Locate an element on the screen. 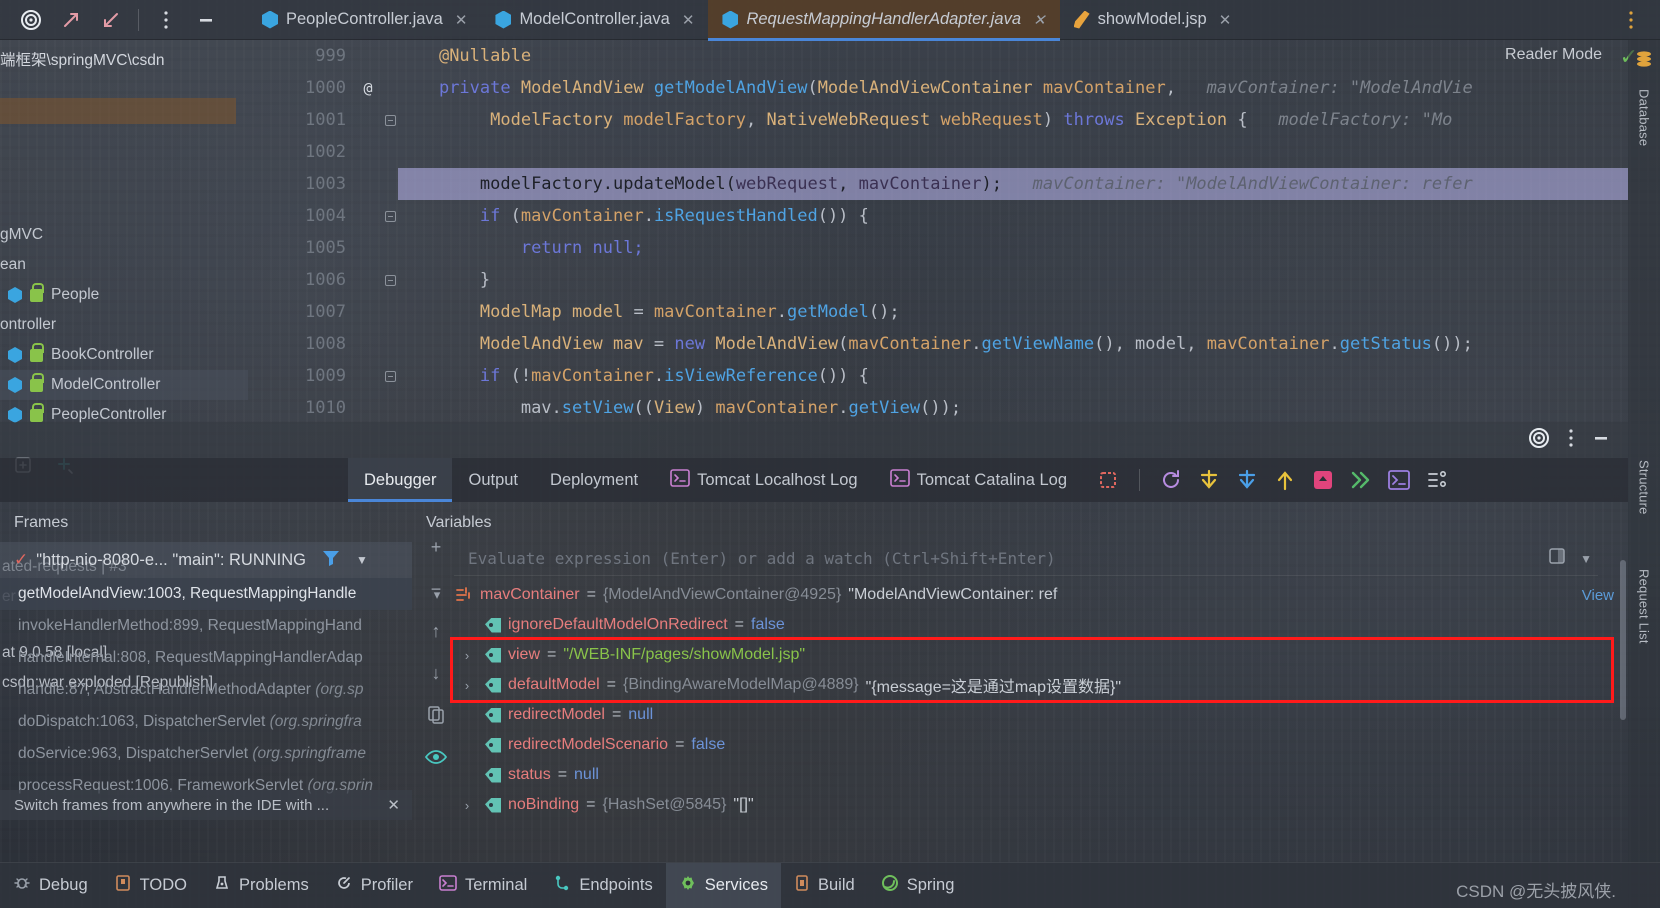 This screenshot has height=908, width=1660. tab-deployment: Deployment is located at coordinates (594, 480).